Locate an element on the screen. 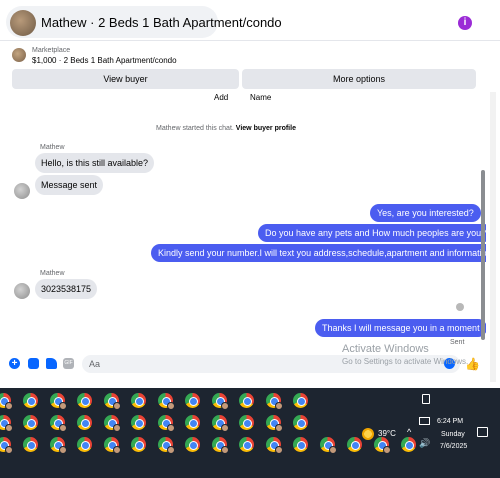 Image resolution: width=500 pixels, height=478 pixels. incoming-message: 3023538175 is located at coordinates (66, 289).